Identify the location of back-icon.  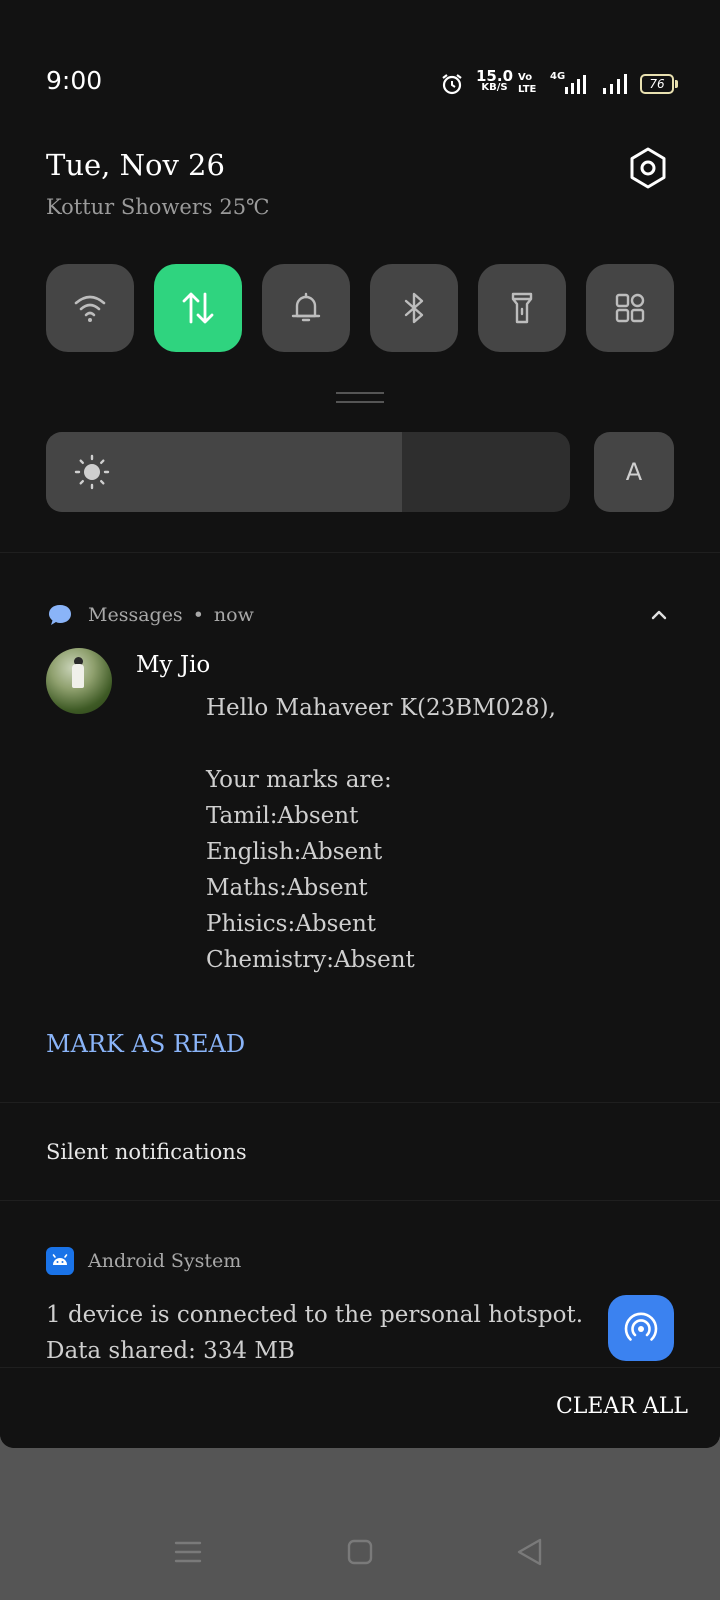
(530, 1552).